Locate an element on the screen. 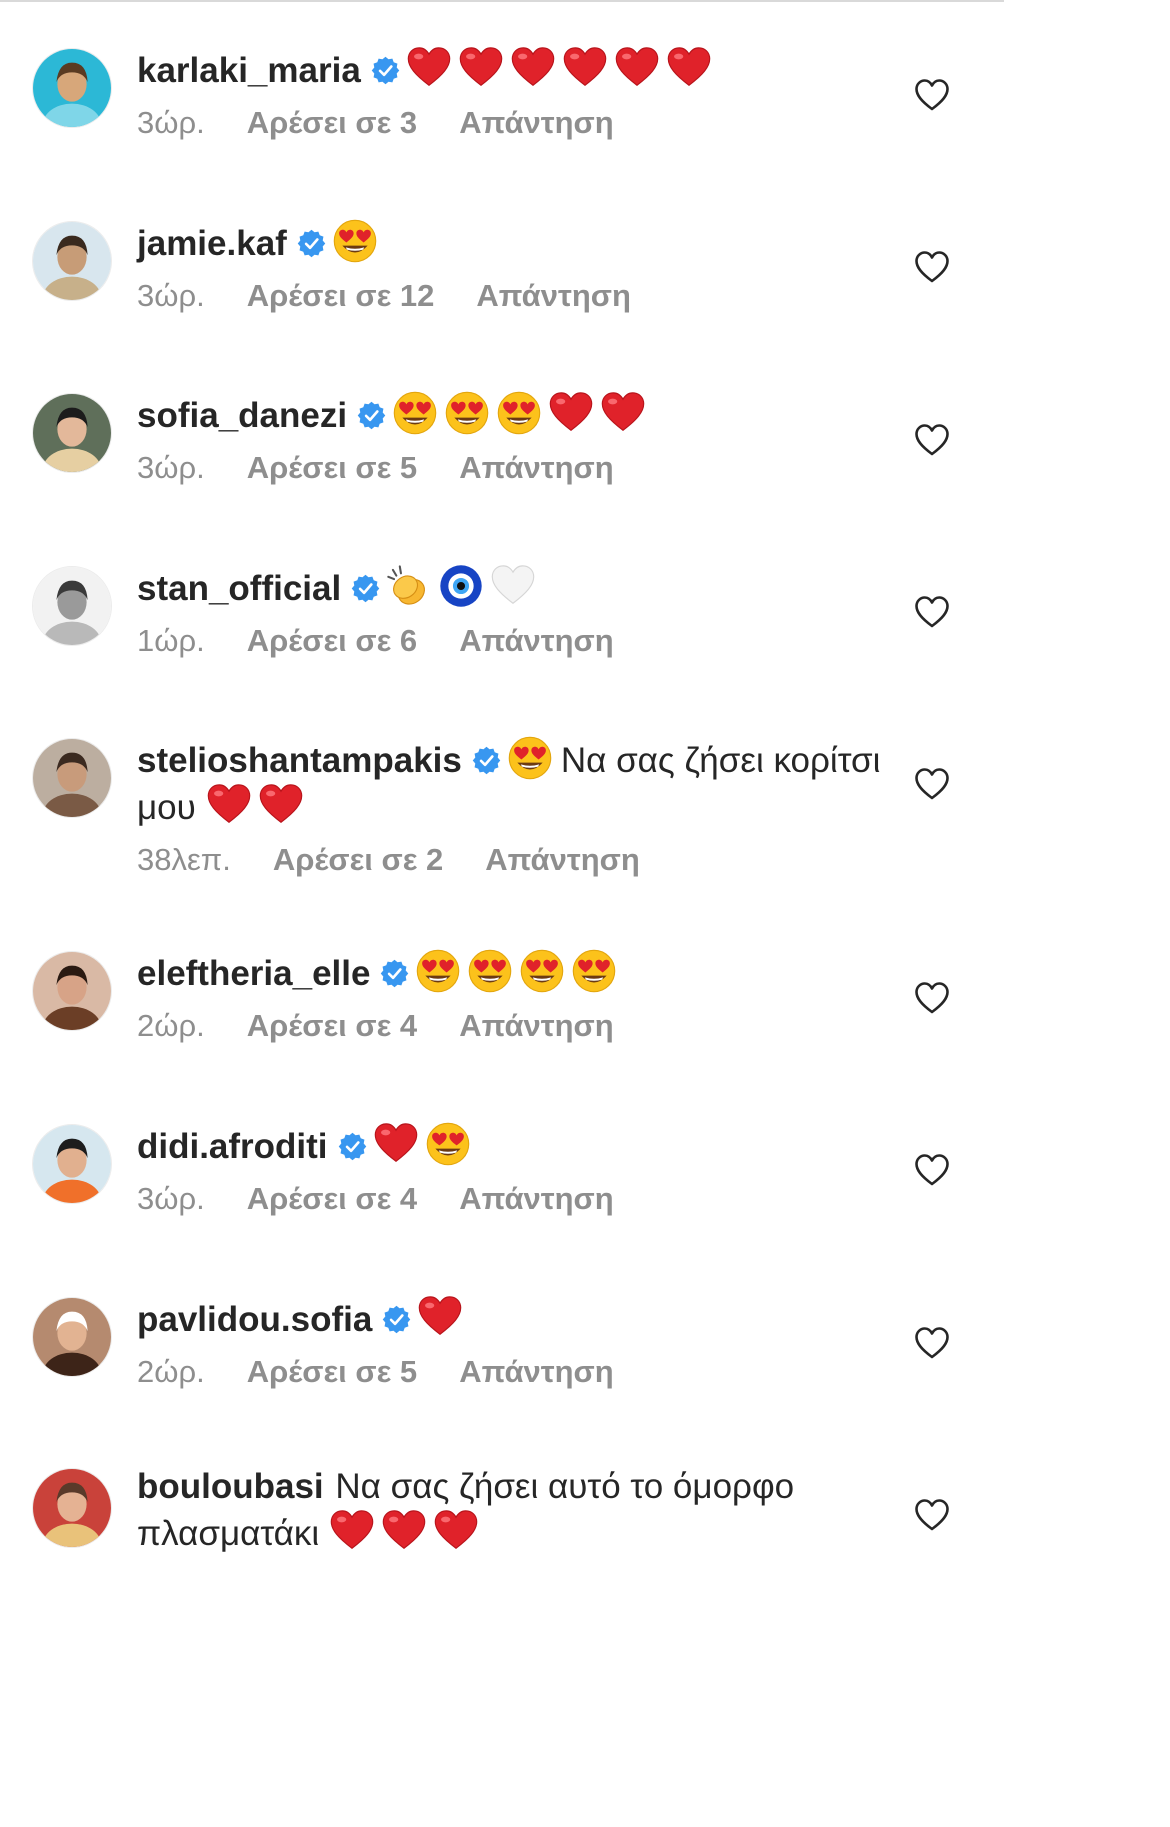  comment-meta: 3ώρ. Αρέσει σε 3 Απάντηση is located at coordinates (515, 123).